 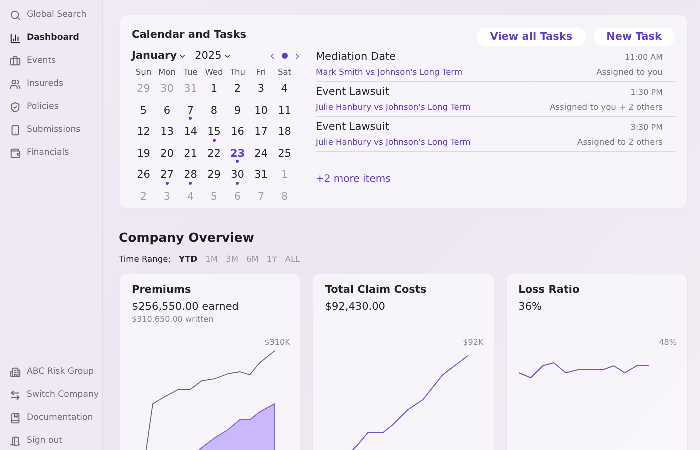 What do you see at coordinates (186, 307) in the screenshot?
I see `metric-value: $256,550.00 earned` at bounding box center [186, 307].